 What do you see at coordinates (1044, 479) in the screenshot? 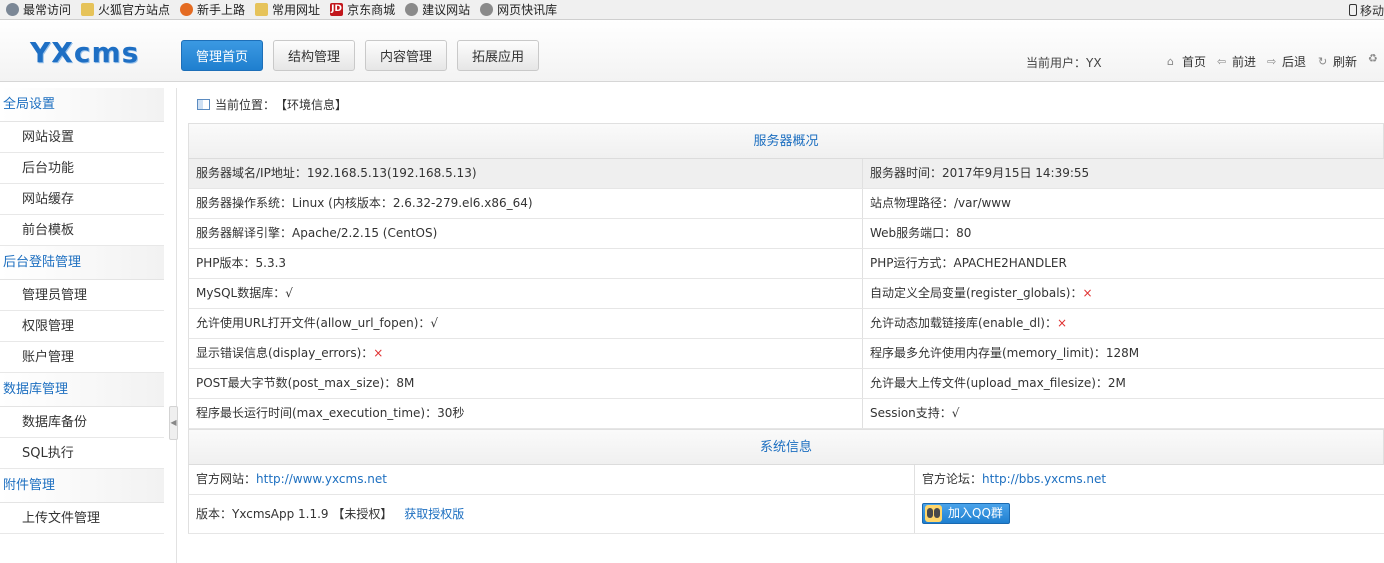
I see `forum-link: http://bbs.yxcms.net` at bounding box center [1044, 479].